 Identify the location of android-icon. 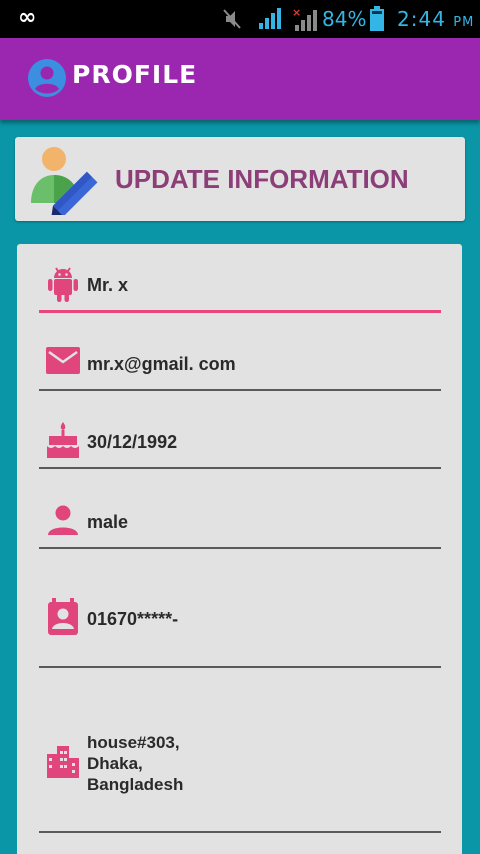
(63, 285).